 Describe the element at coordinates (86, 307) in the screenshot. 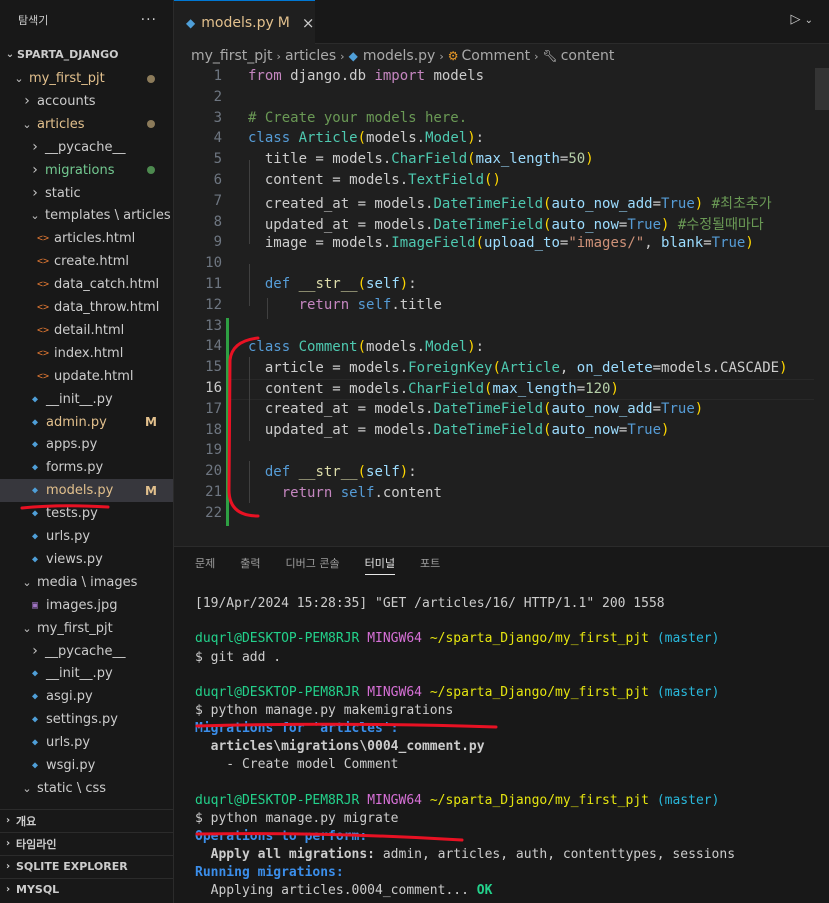

I see `tree-item-data-throw-html: <> data_throw.html` at that location.